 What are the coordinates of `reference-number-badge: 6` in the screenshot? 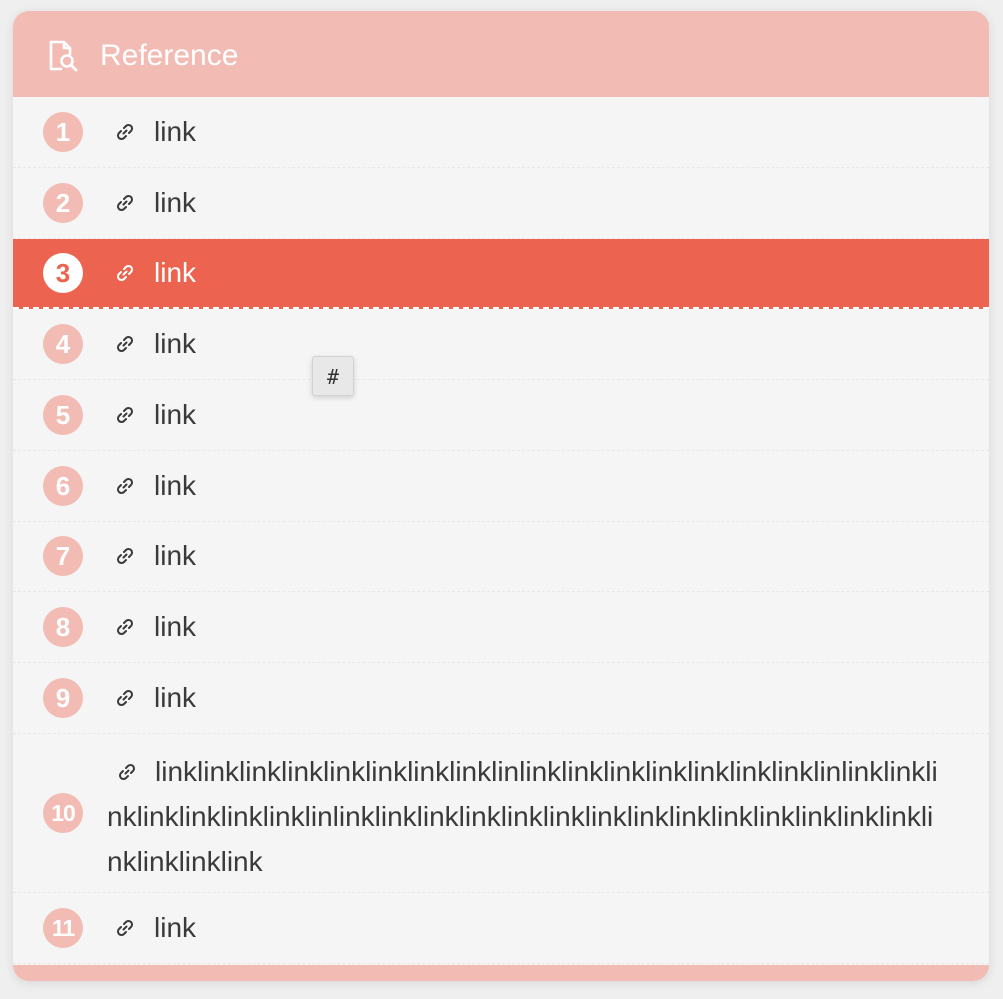 It's located at (63, 485).